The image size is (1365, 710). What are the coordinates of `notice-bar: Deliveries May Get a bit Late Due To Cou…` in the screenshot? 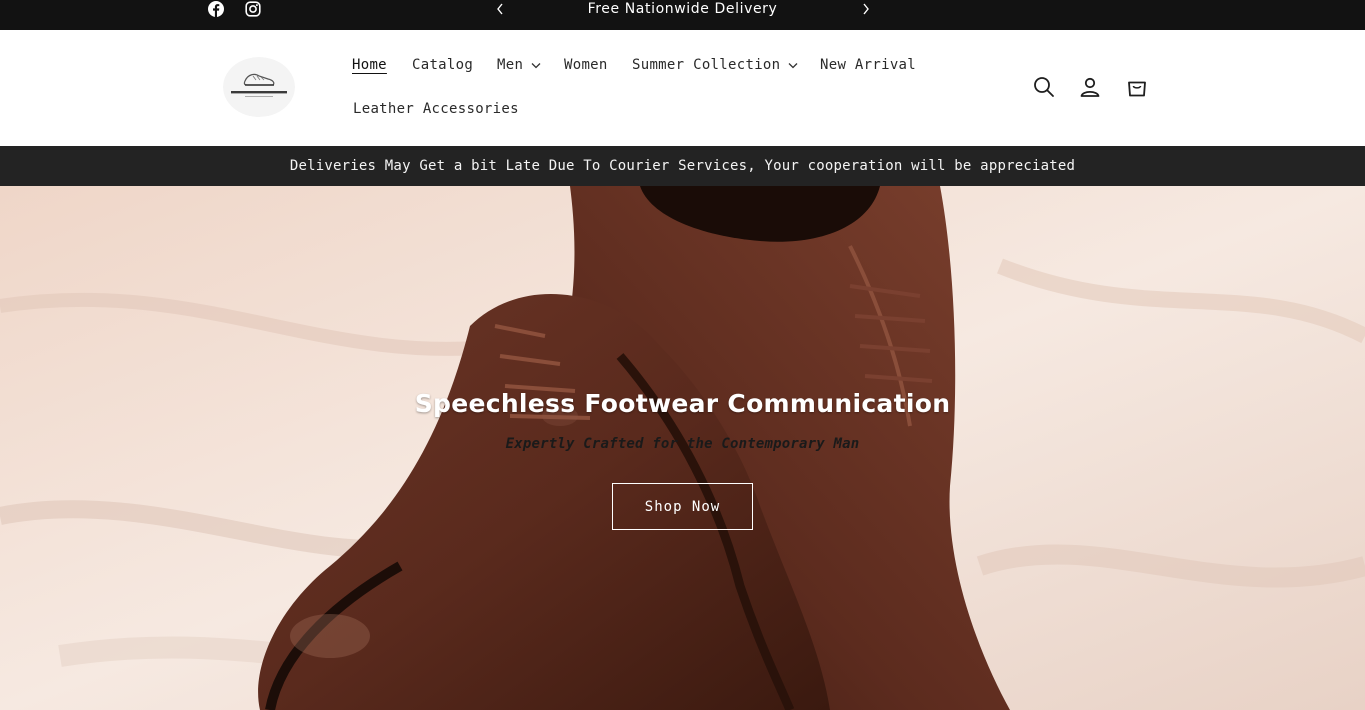 It's located at (682, 166).